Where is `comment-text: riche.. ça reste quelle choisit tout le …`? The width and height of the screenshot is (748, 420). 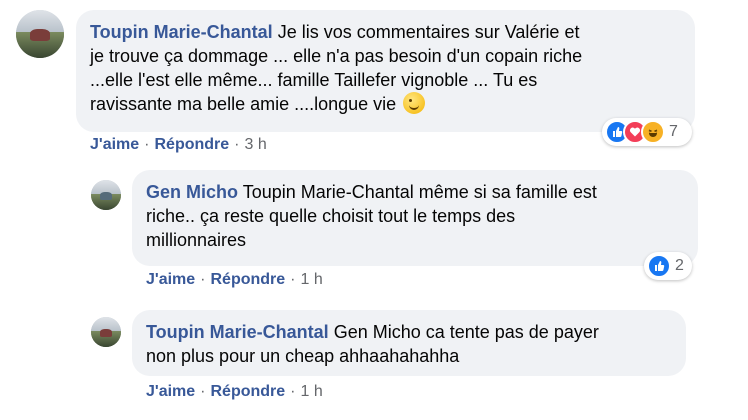
comment-text: riche.. ça reste quelle choisit tout le … is located at coordinates (331, 216).